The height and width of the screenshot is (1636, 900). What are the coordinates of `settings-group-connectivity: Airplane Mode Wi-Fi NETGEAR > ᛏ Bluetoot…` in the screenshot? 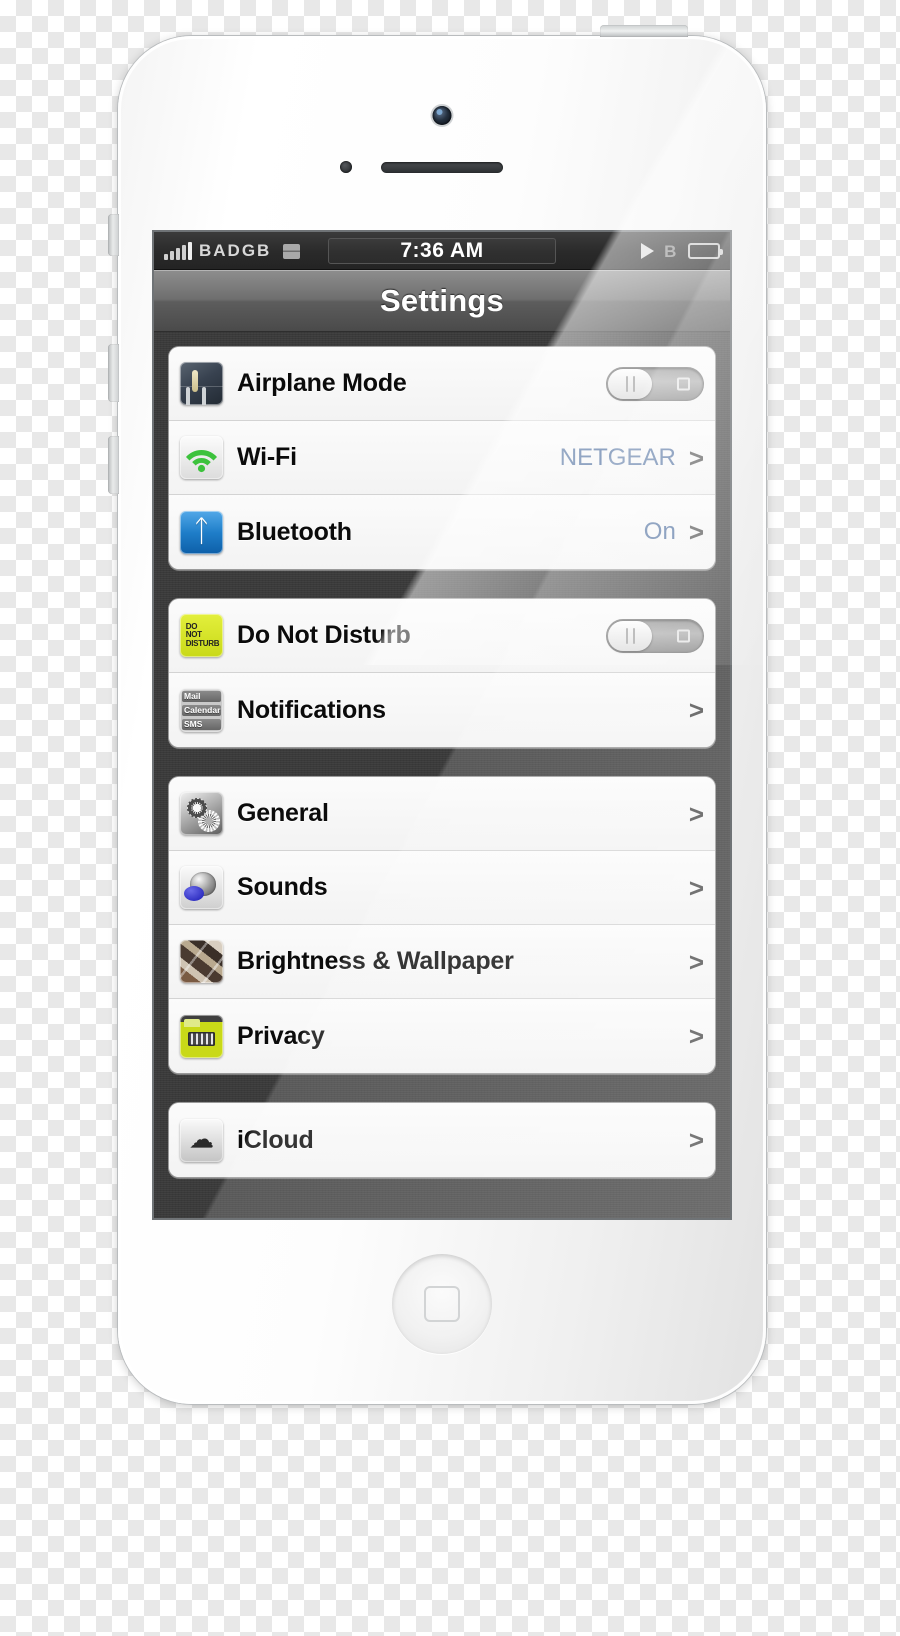 It's located at (442, 458).